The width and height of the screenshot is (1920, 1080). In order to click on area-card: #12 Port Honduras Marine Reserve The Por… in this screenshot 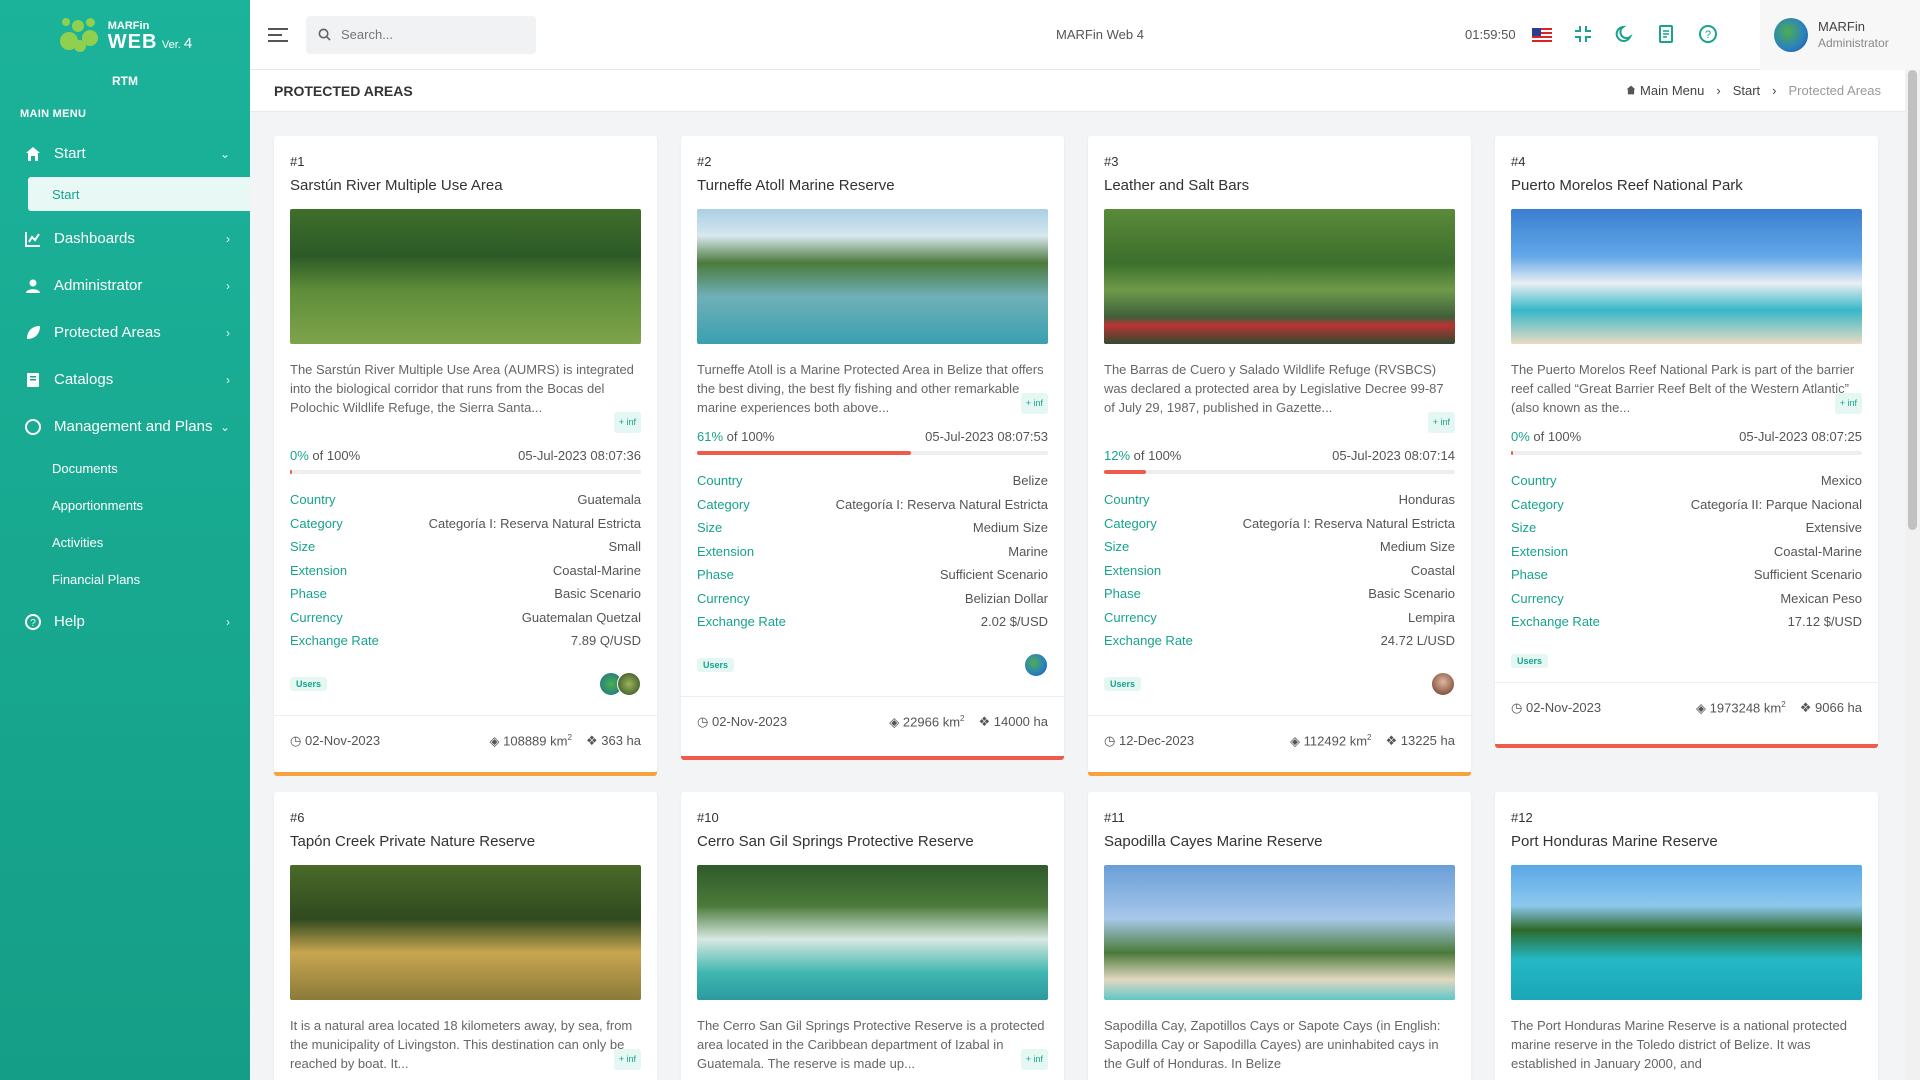, I will do `click(1686, 936)`.